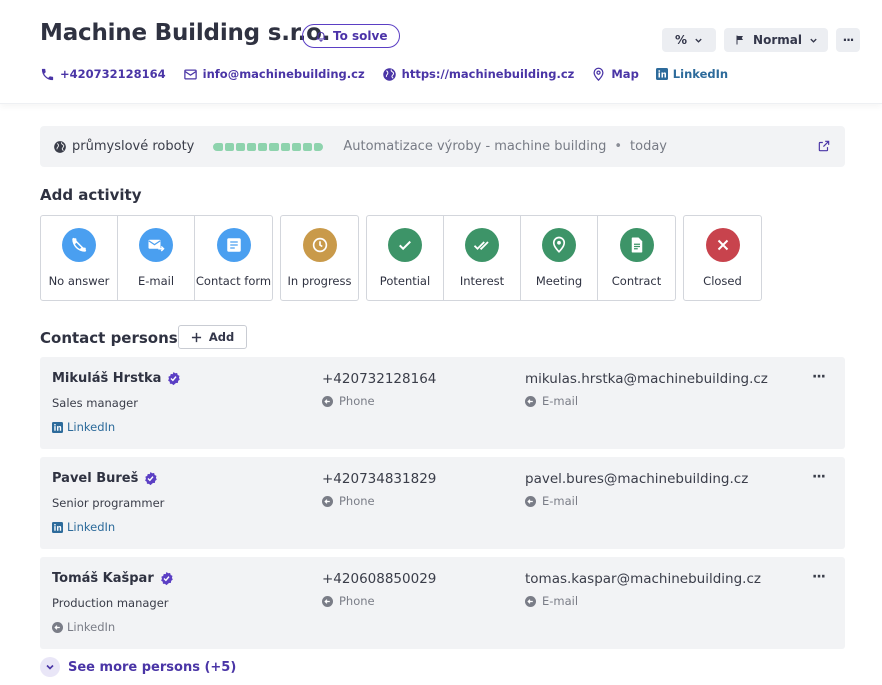 This screenshot has width=882, height=685. What do you see at coordinates (824, 146) in the screenshot?
I see `external-link-icon` at bounding box center [824, 146].